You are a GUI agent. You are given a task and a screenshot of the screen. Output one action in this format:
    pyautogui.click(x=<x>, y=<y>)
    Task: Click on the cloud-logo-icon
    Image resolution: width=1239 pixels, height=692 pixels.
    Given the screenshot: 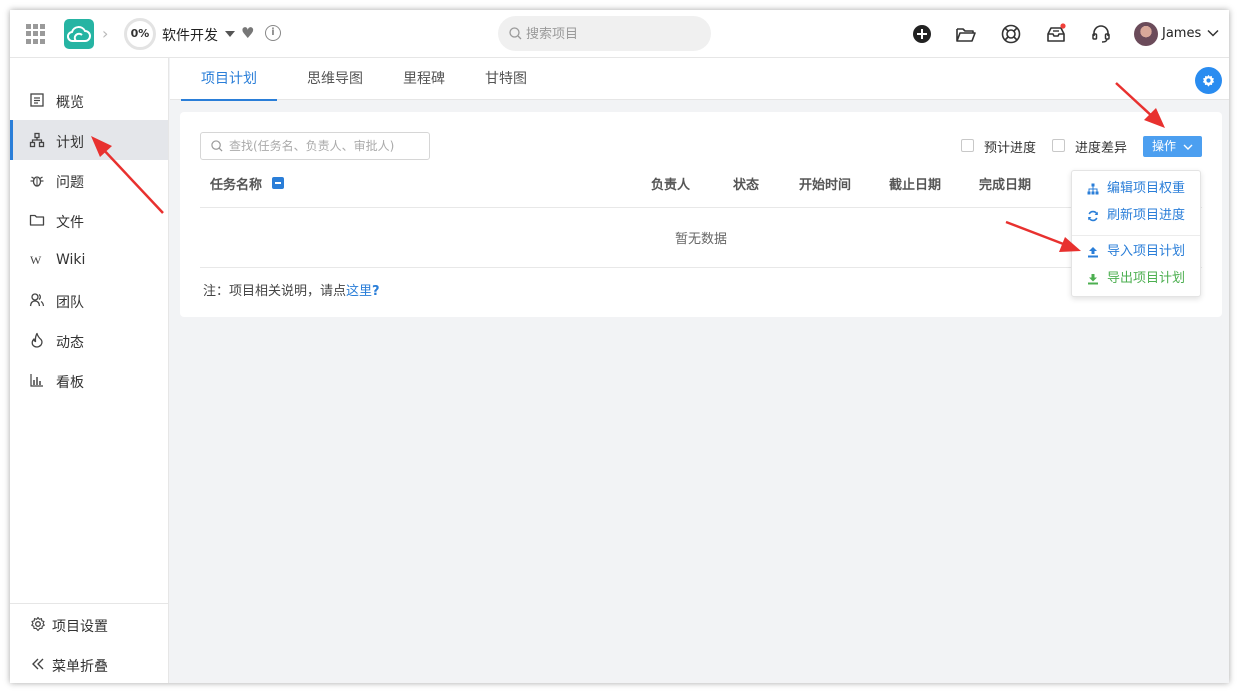 What is the action you would take?
    pyautogui.click(x=79, y=34)
    